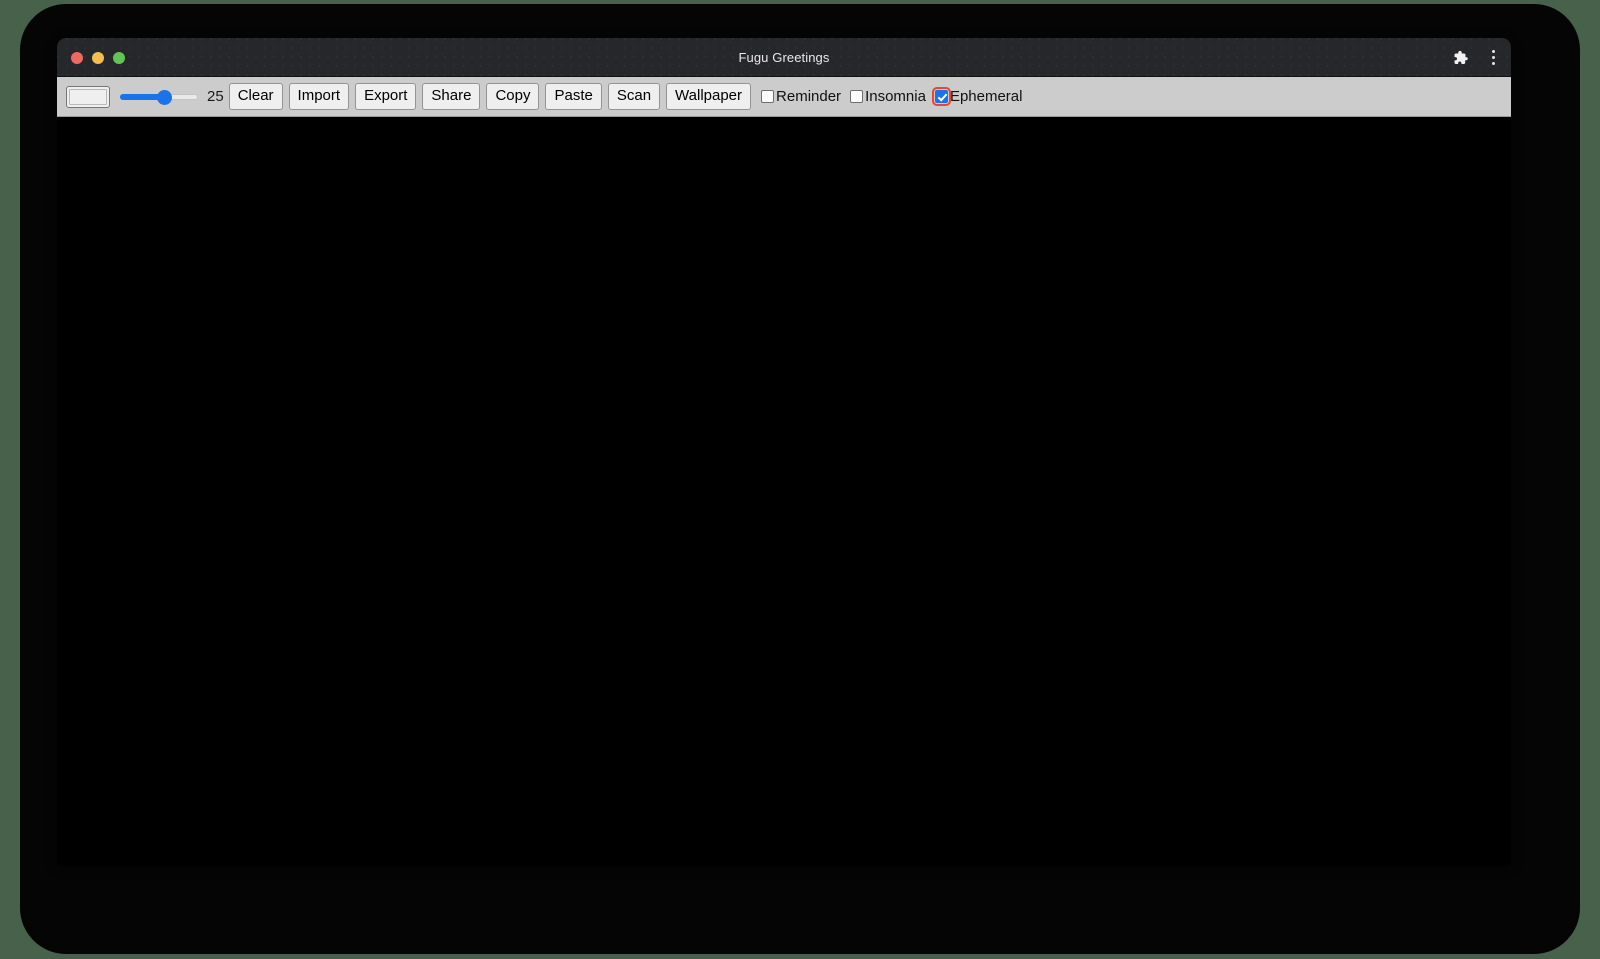 The image size is (1600, 959). Describe the element at coordinates (215, 96) in the screenshot. I see `brush-size-value: 25` at that location.